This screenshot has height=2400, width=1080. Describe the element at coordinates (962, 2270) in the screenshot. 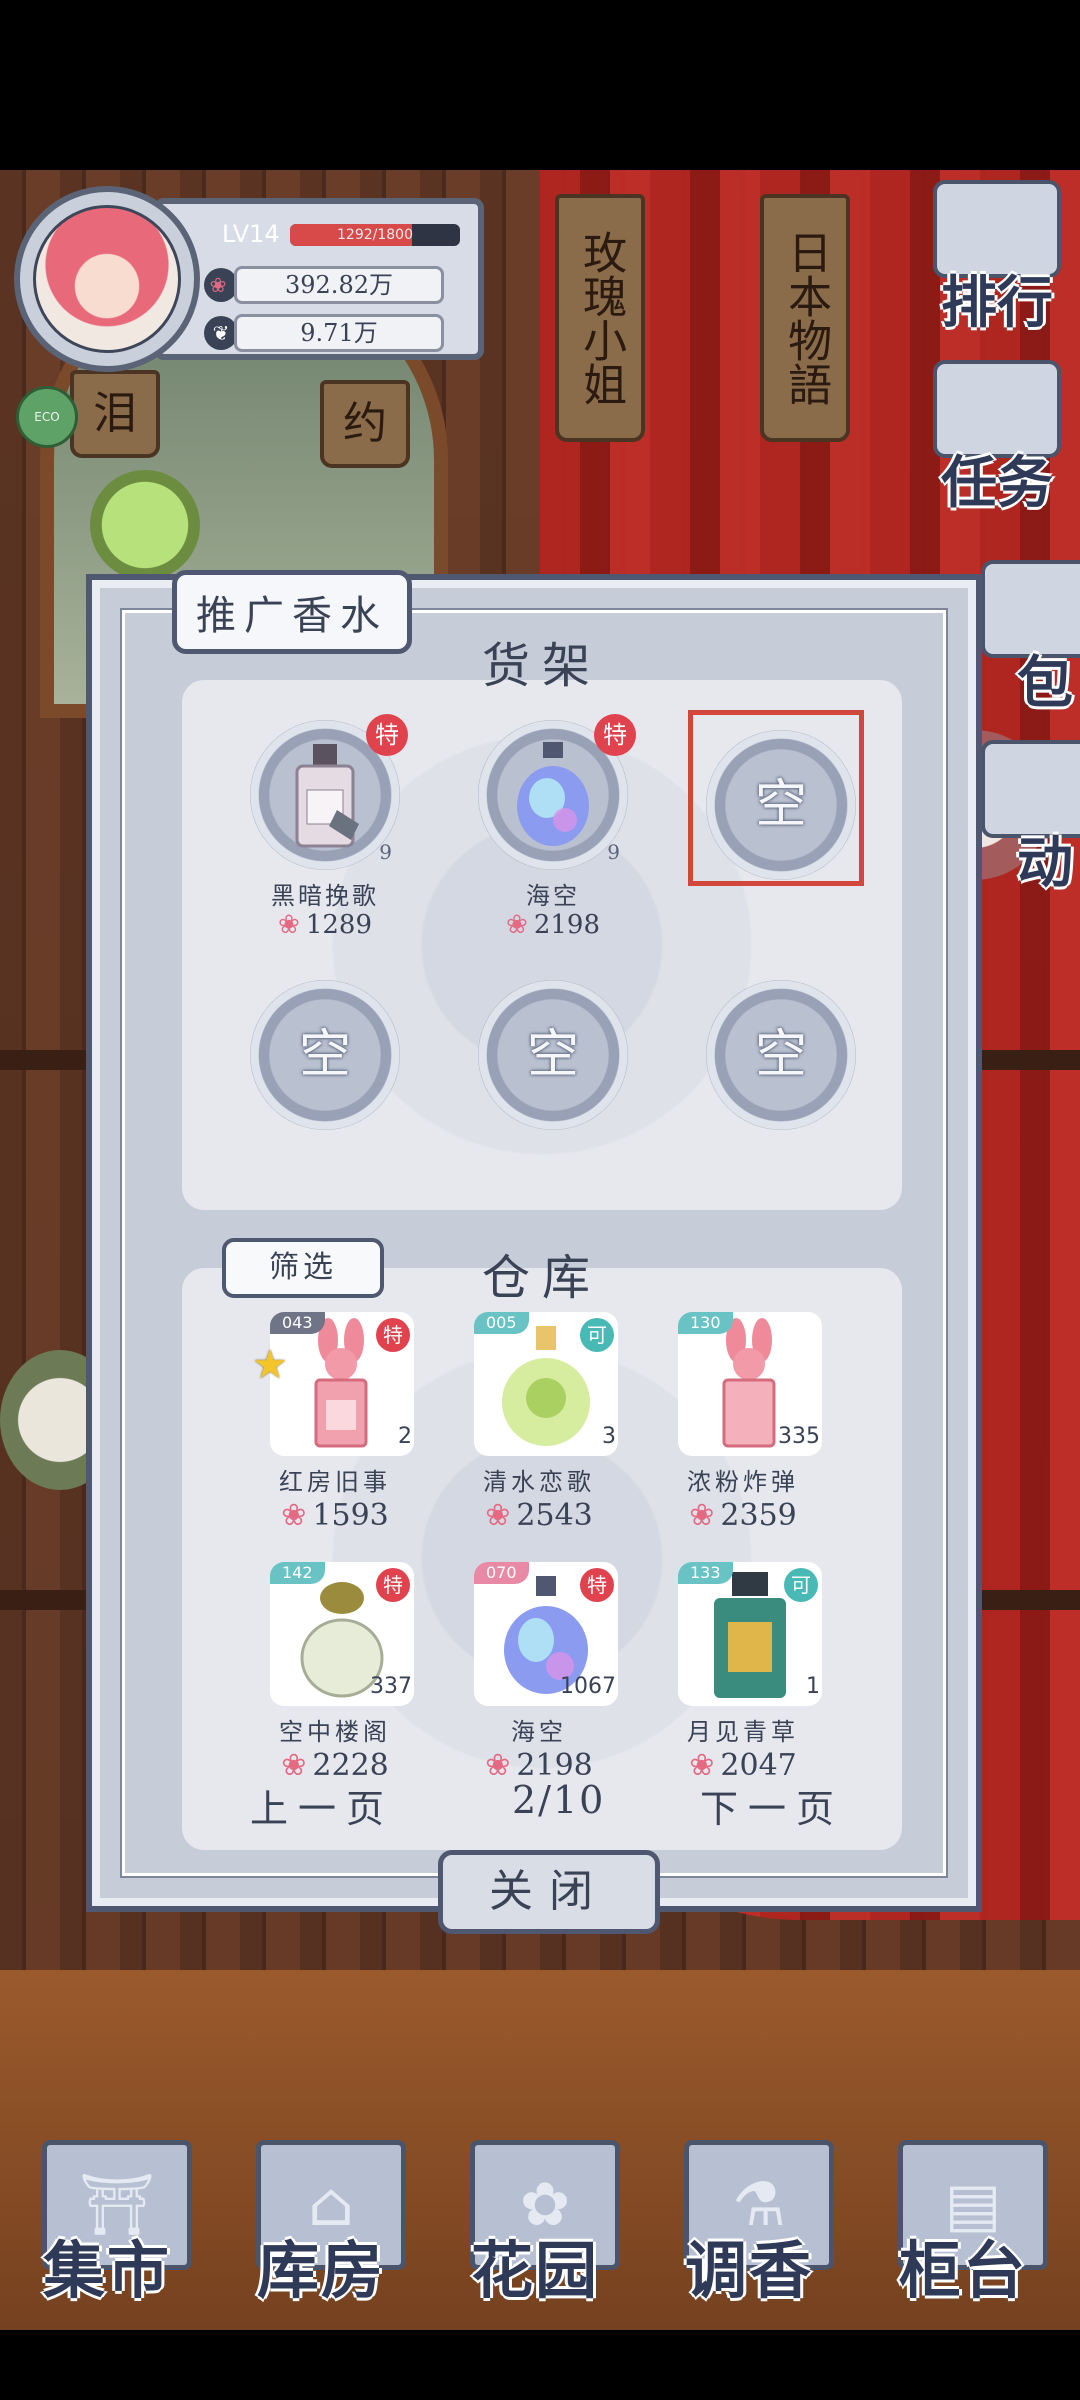

I see `counter-label: 柜台` at that location.